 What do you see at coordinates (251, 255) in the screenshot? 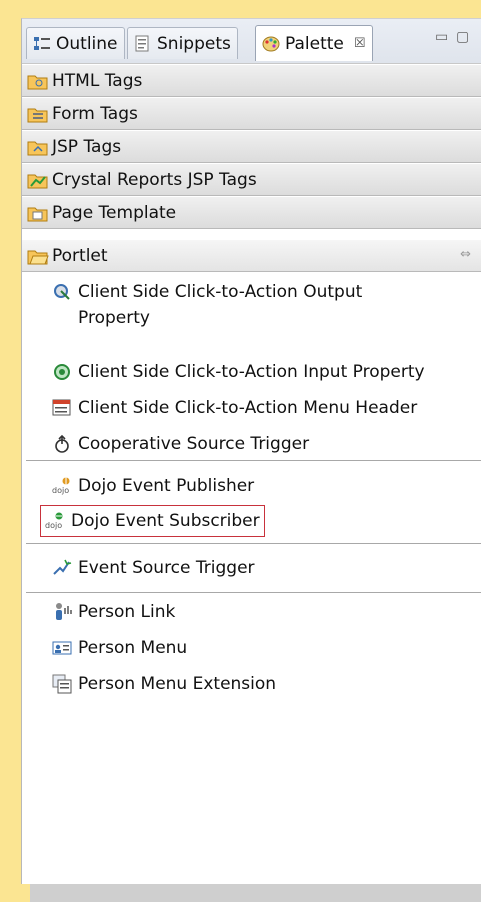
I see `drawer-portlet: Portlet ⇔` at bounding box center [251, 255].